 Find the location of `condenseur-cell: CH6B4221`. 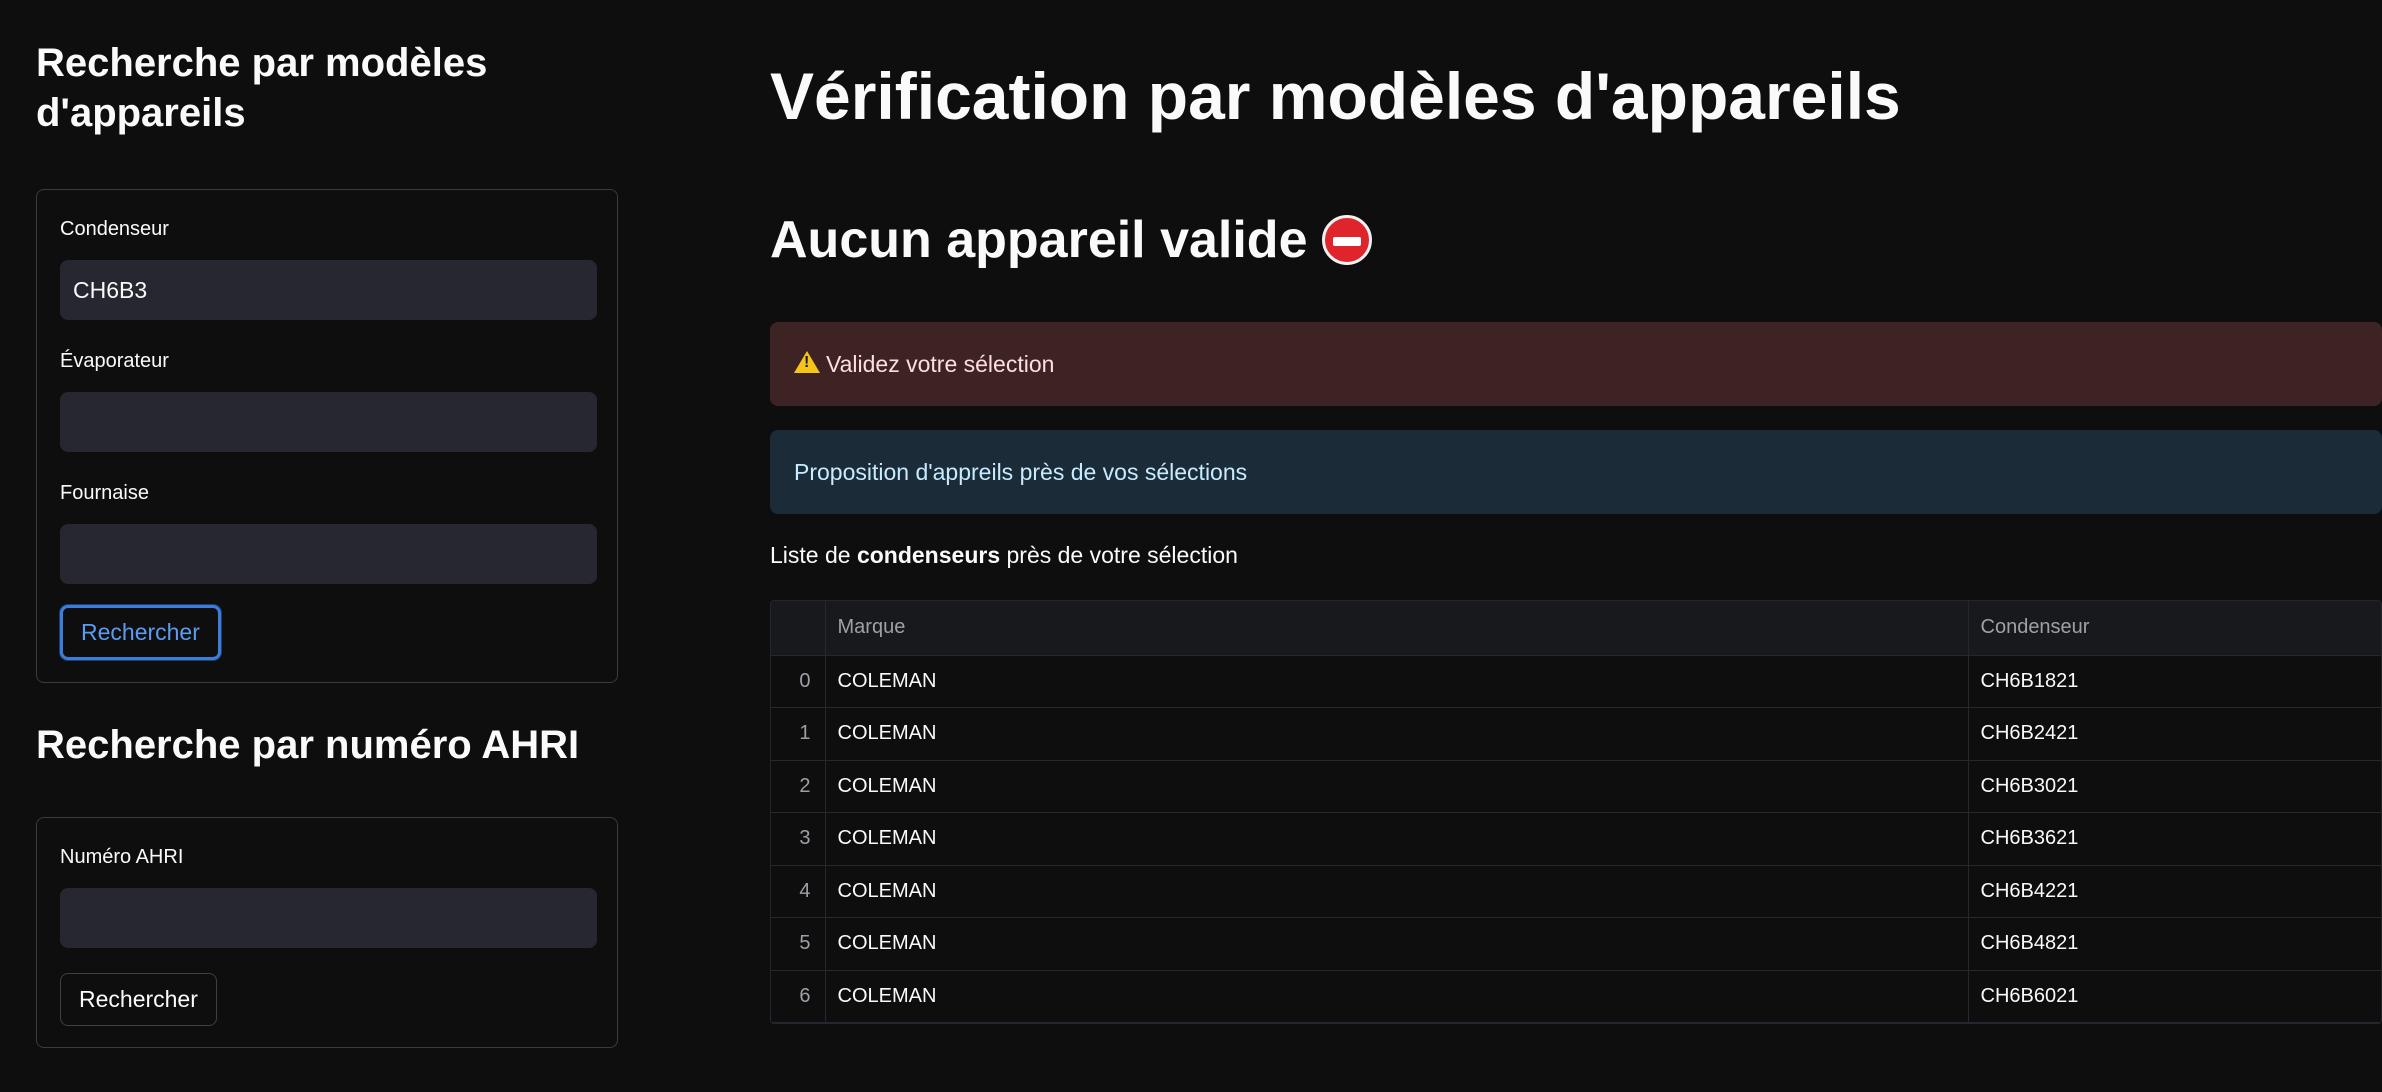

condenseur-cell: CH6B4221 is located at coordinates (2174, 891).